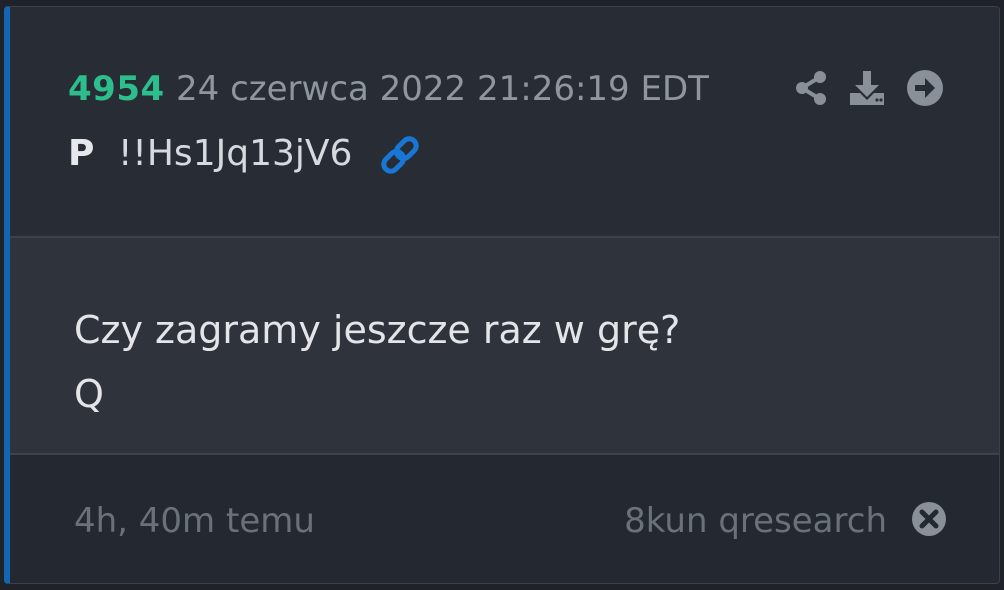  What do you see at coordinates (442, 89) in the screenshot?
I see `post-timestamp: 24 czerwca 2022 21:26:19 EDT` at bounding box center [442, 89].